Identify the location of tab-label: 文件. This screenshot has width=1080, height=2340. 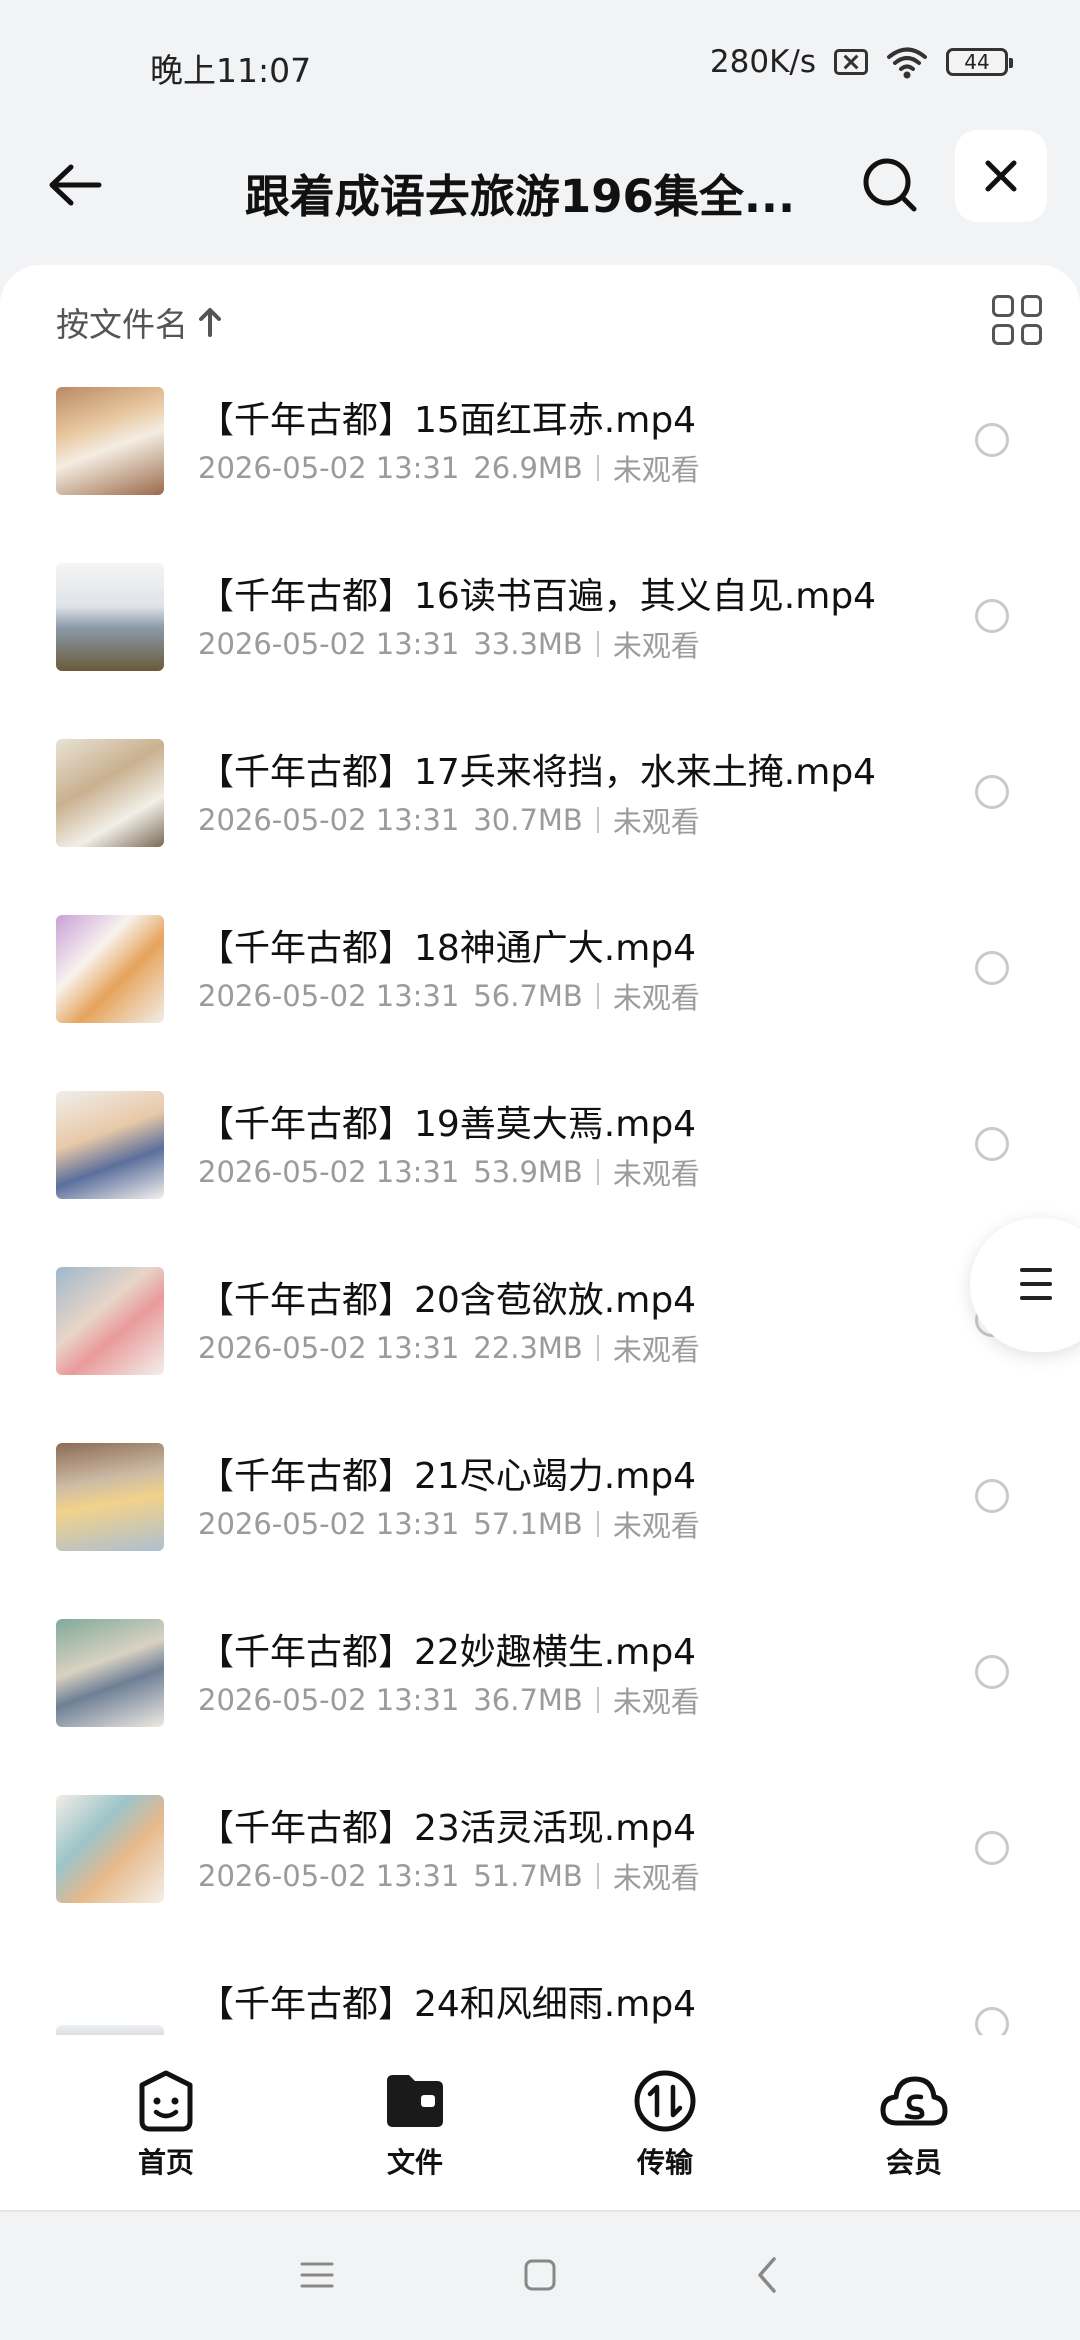
(414, 2162).